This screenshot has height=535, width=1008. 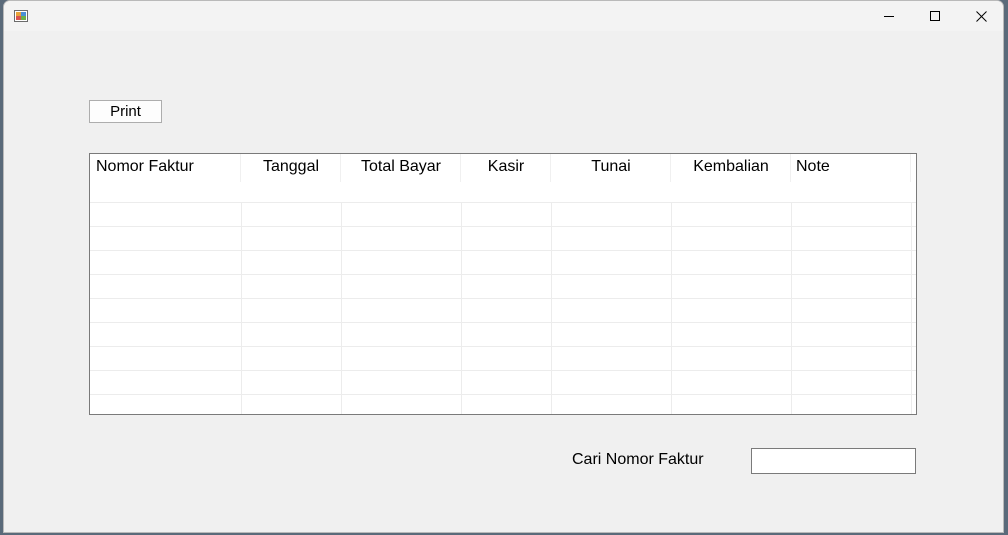 I want to click on search-label: Cari Nomor Faktur, so click(x=638, y=459).